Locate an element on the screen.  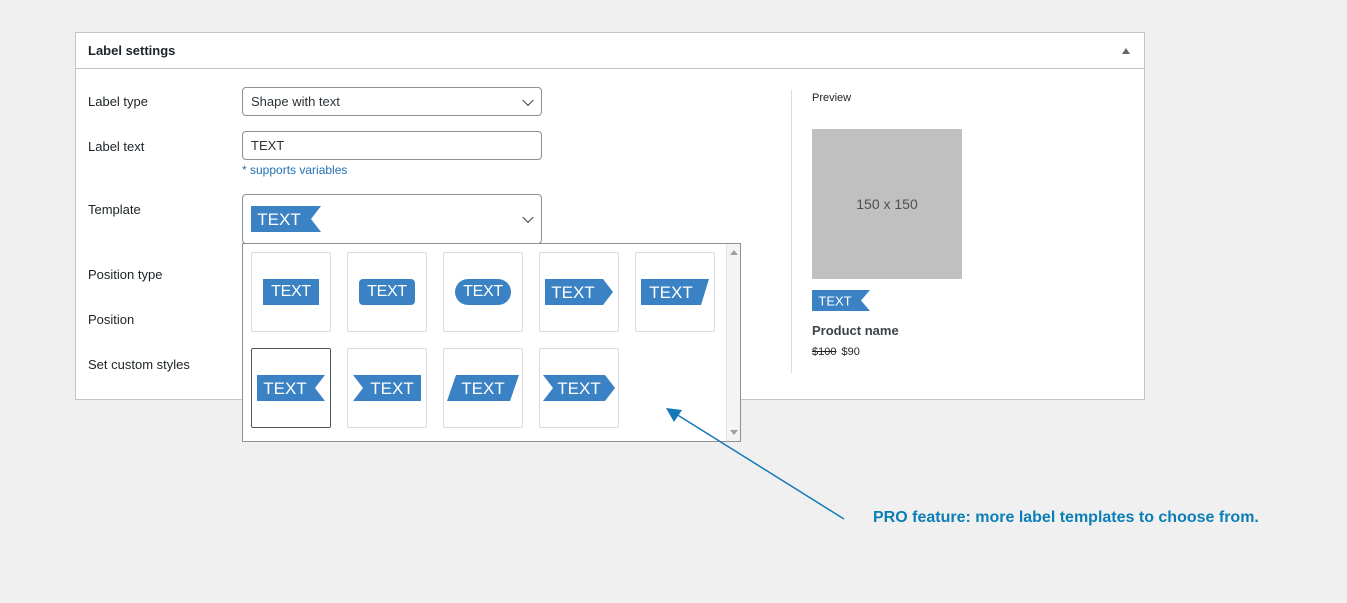
template-option-ribbon-left-shape: TEXT is located at coordinates (387, 388).